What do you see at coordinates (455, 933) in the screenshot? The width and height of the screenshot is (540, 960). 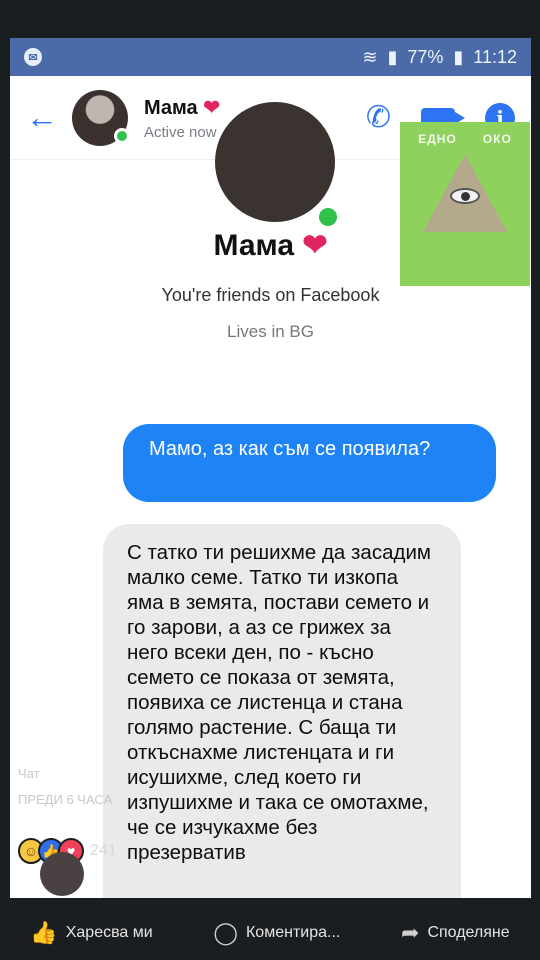 I see `share-button: ➦ Споделяне` at bounding box center [455, 933].